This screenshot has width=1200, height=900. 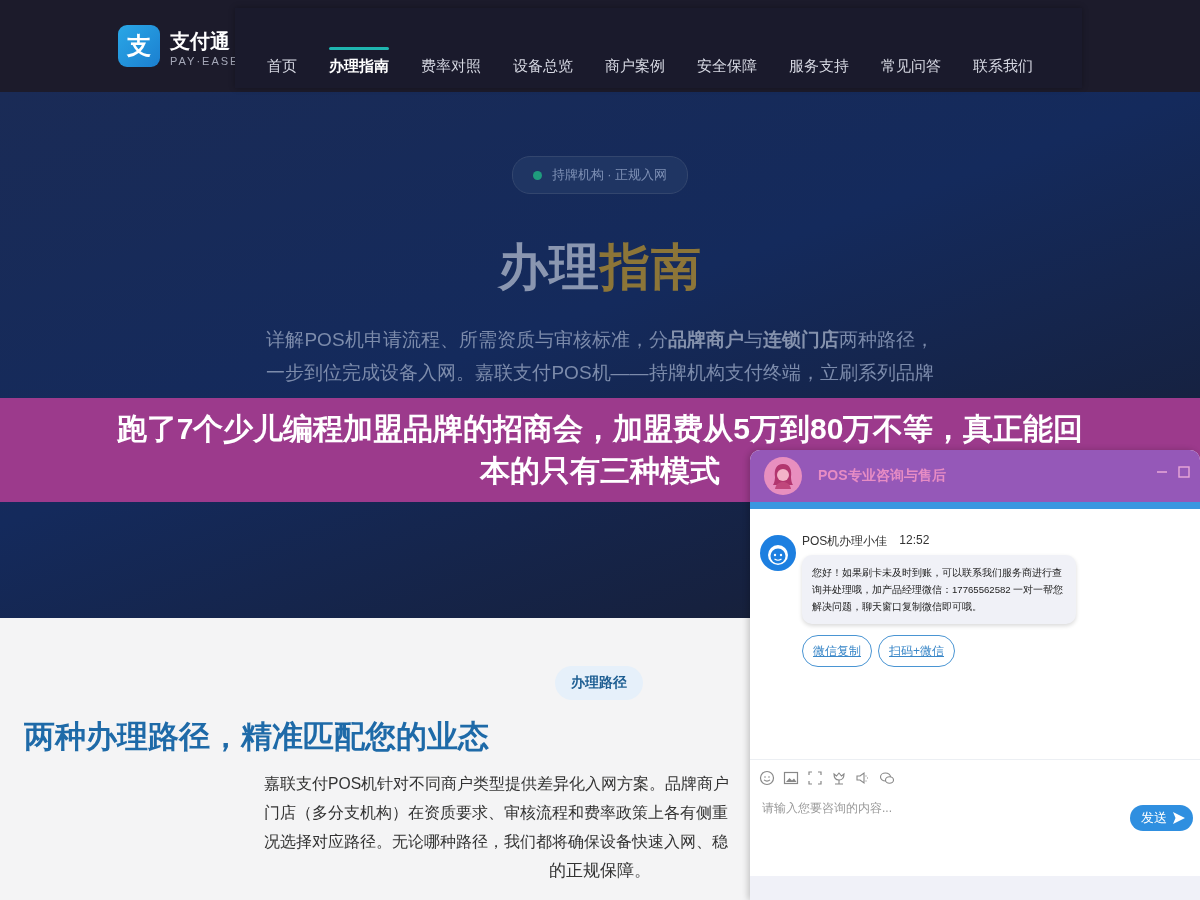 I want to click on nav-item: 商户案例, so click(x=635, y=67).